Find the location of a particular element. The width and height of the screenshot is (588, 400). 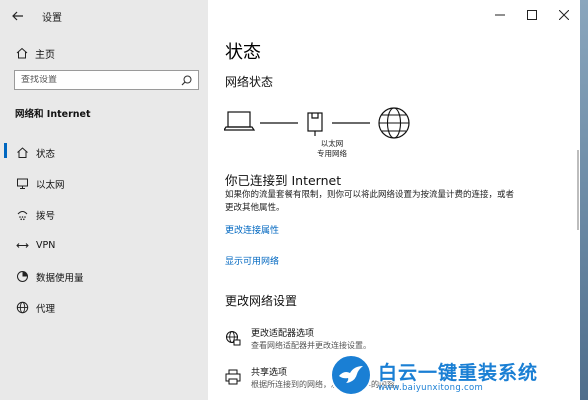

connected-title: 你已连接到 Internet is located at coordinates (283, 180).